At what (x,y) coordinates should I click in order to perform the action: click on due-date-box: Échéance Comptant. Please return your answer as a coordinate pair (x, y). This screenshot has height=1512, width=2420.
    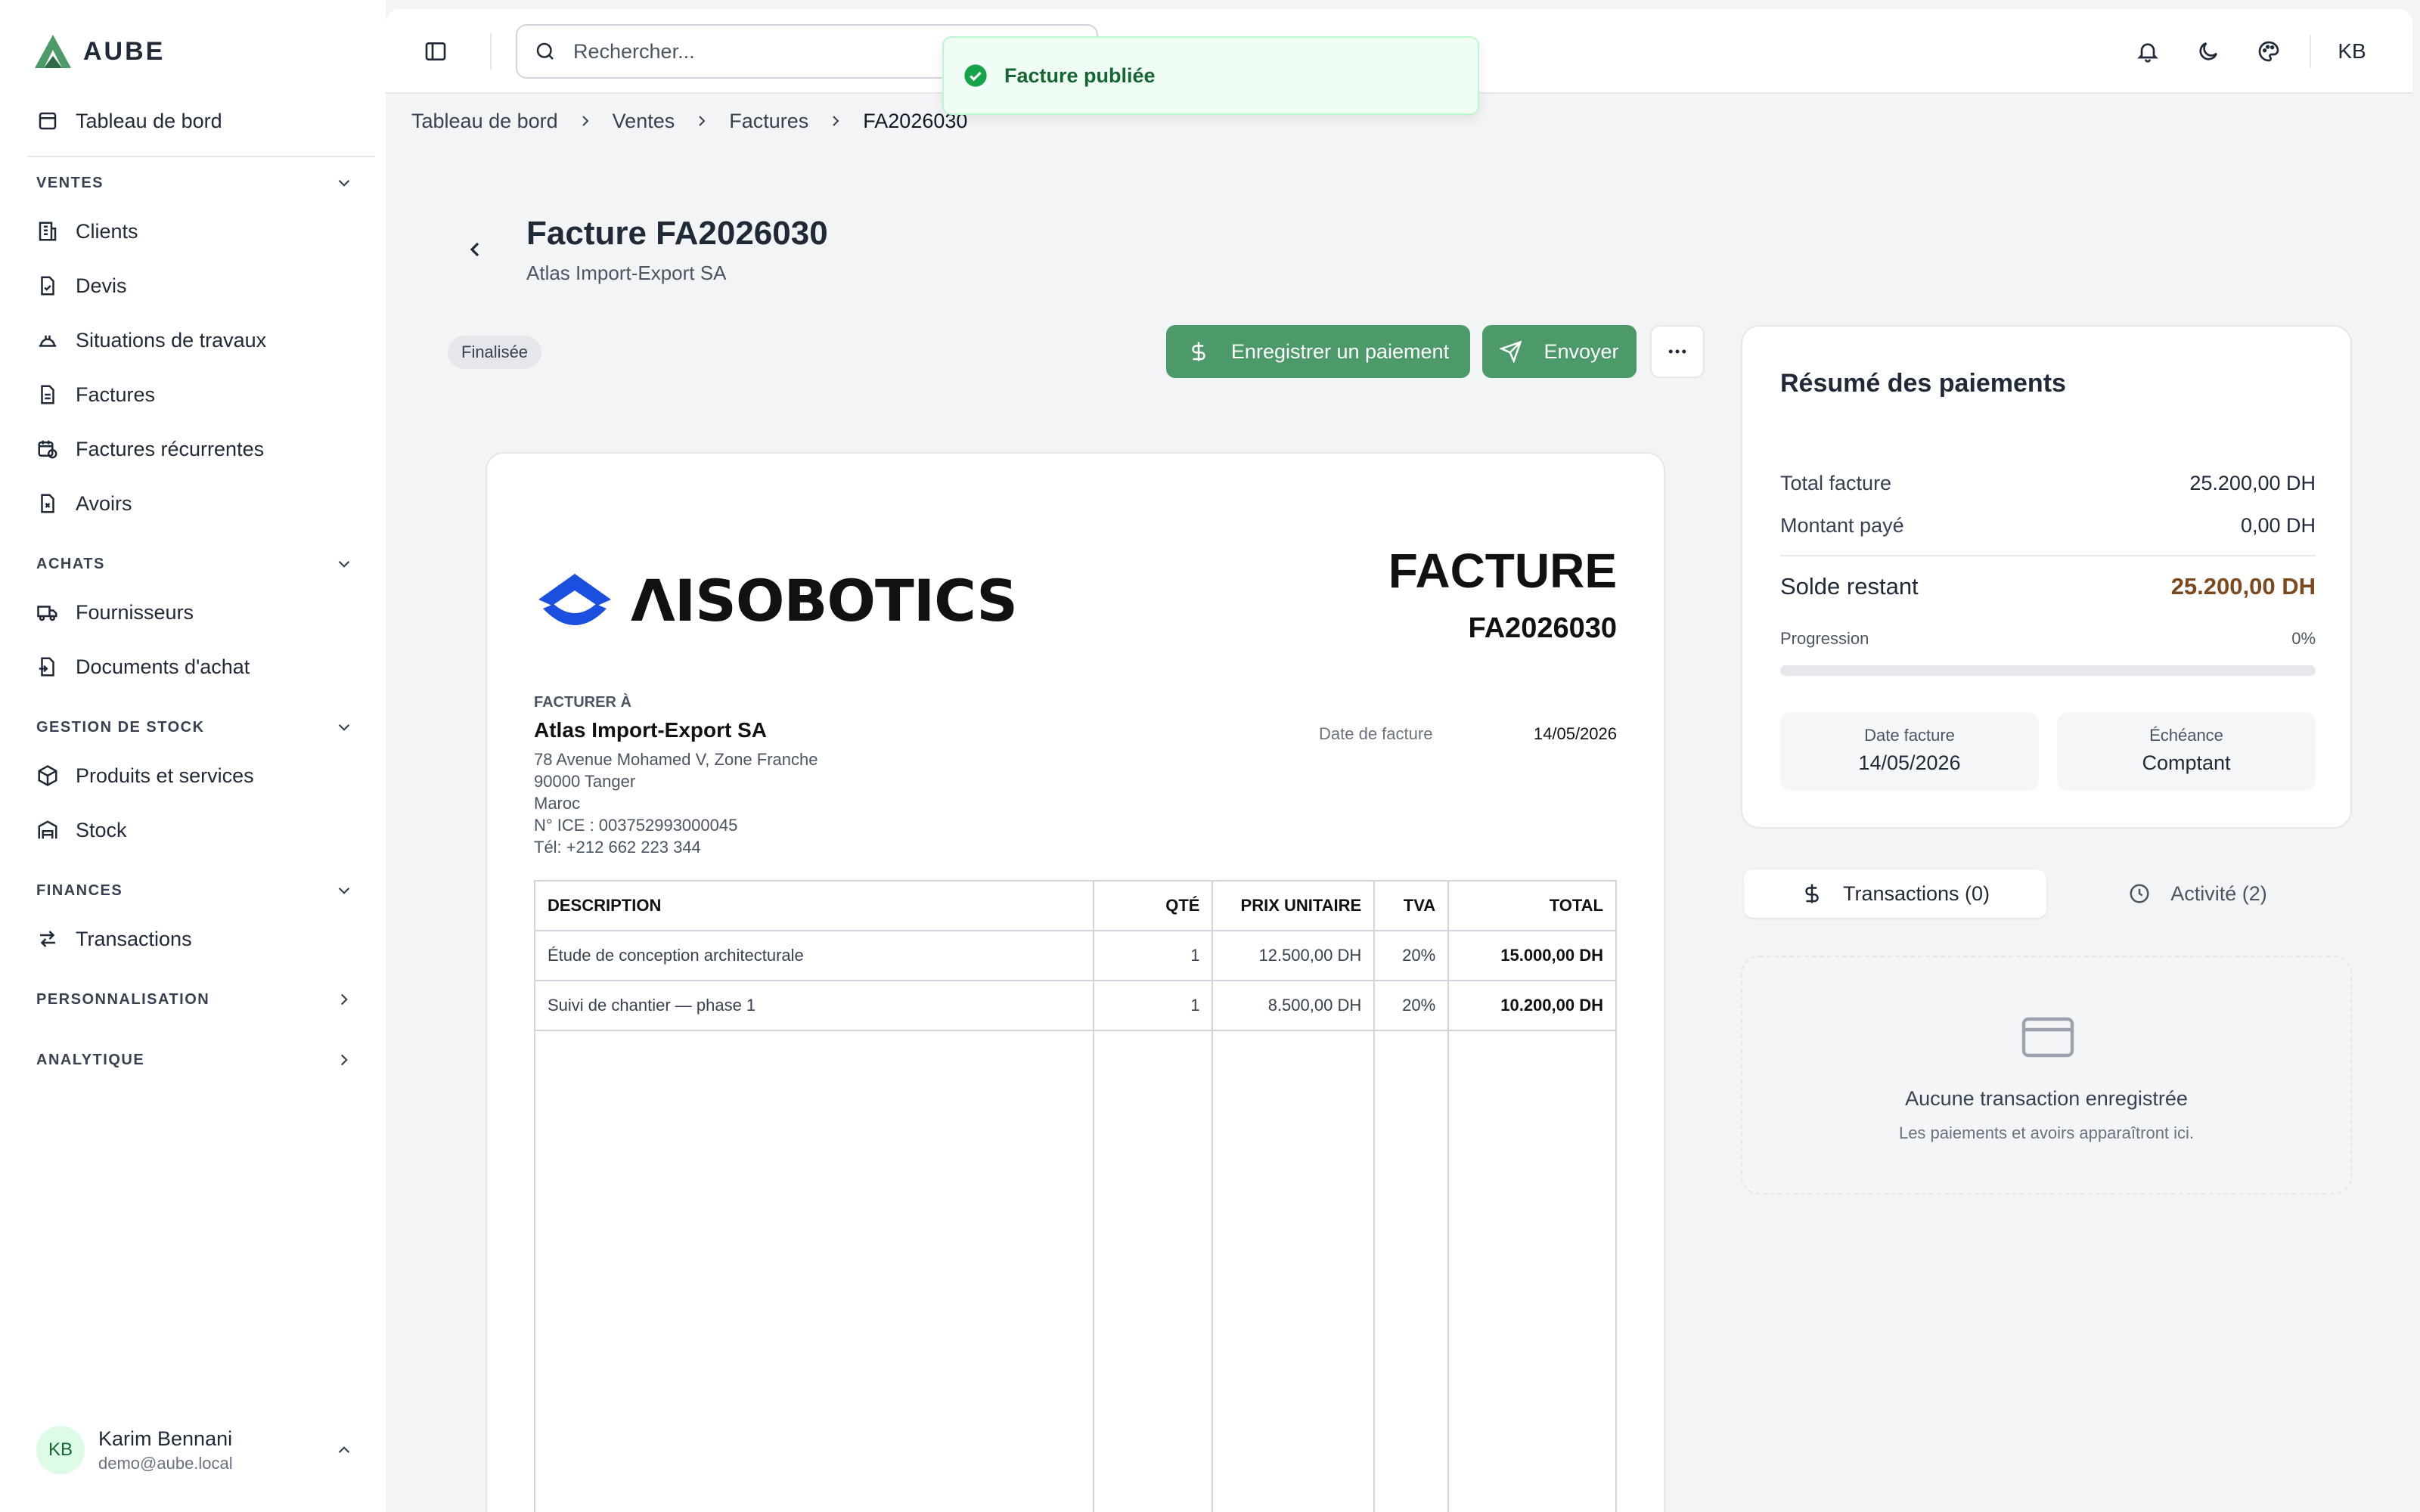
    Looking at the image, I should click on (2186, 751).